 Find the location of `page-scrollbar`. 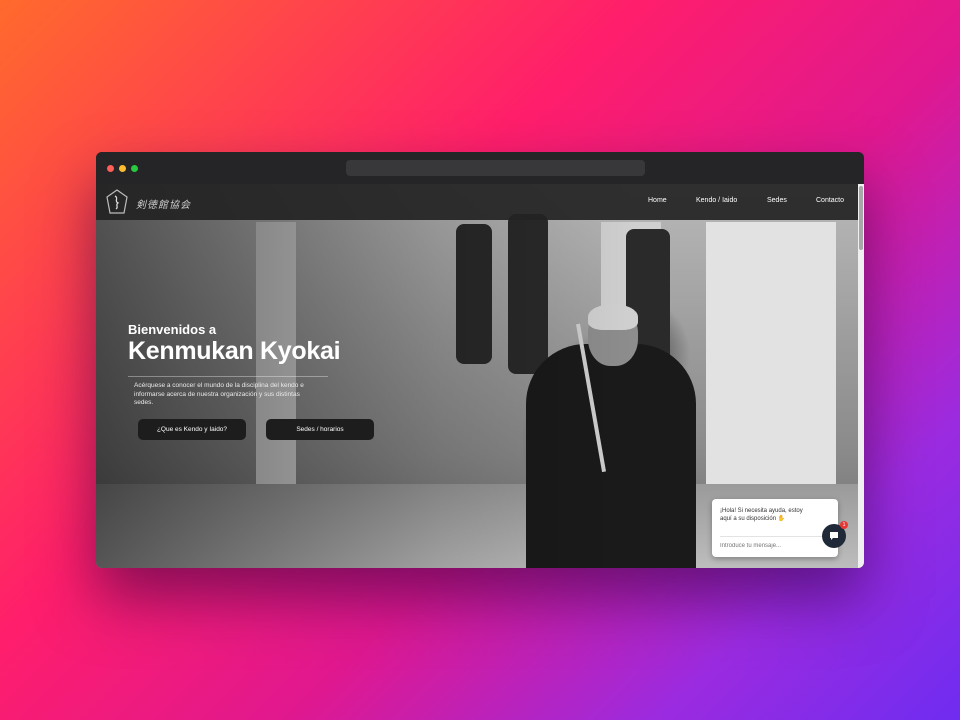

page-scrollbar is located at coordinates (861, 376).